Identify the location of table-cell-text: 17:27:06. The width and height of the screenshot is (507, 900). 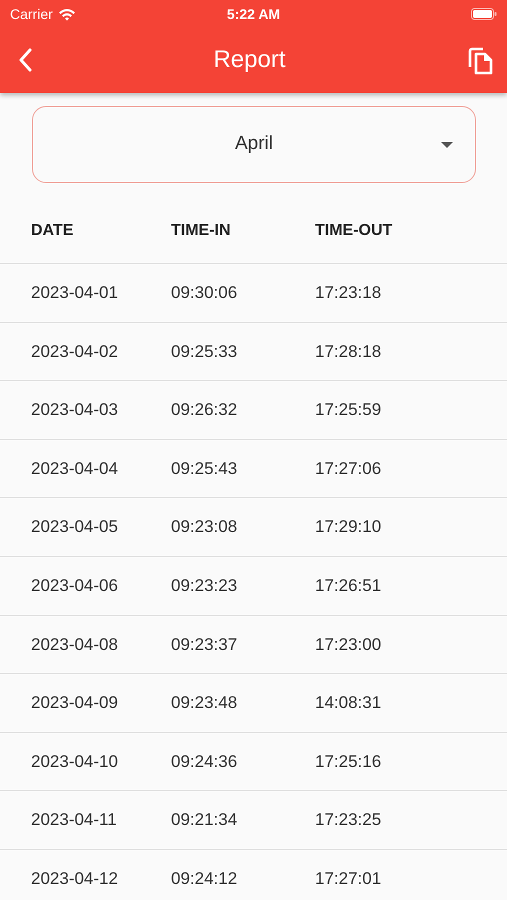
(348, 469).